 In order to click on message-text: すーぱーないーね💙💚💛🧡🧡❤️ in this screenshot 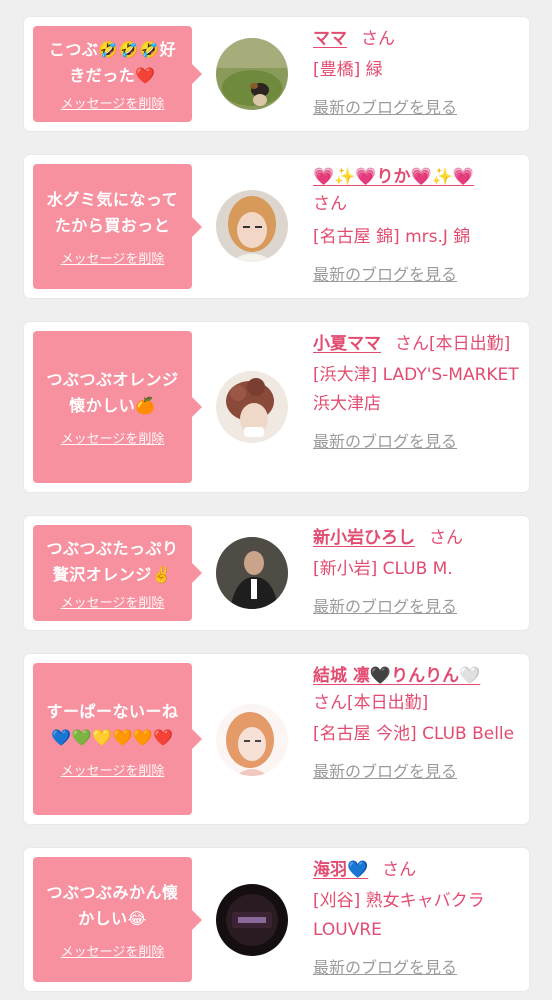, I will do `click(112, 724)`.